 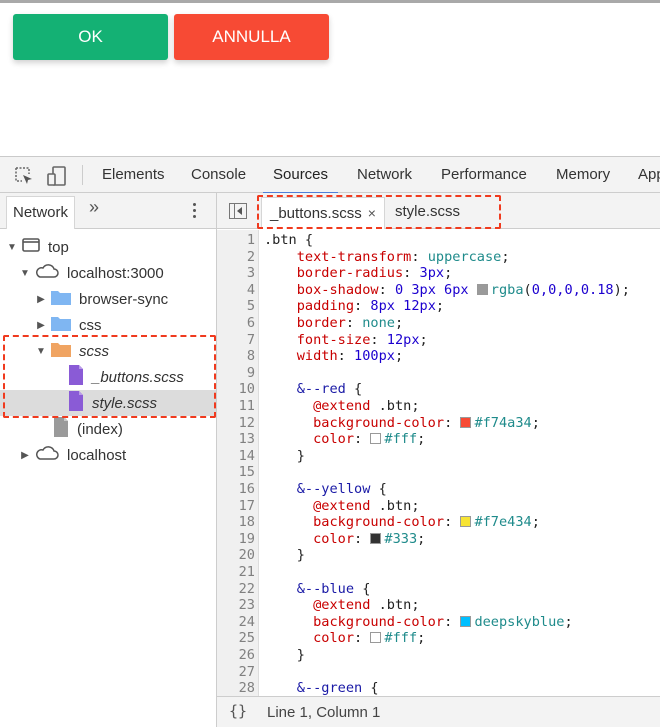 I want to click on line-number: 23, so click(x=246, y=605).